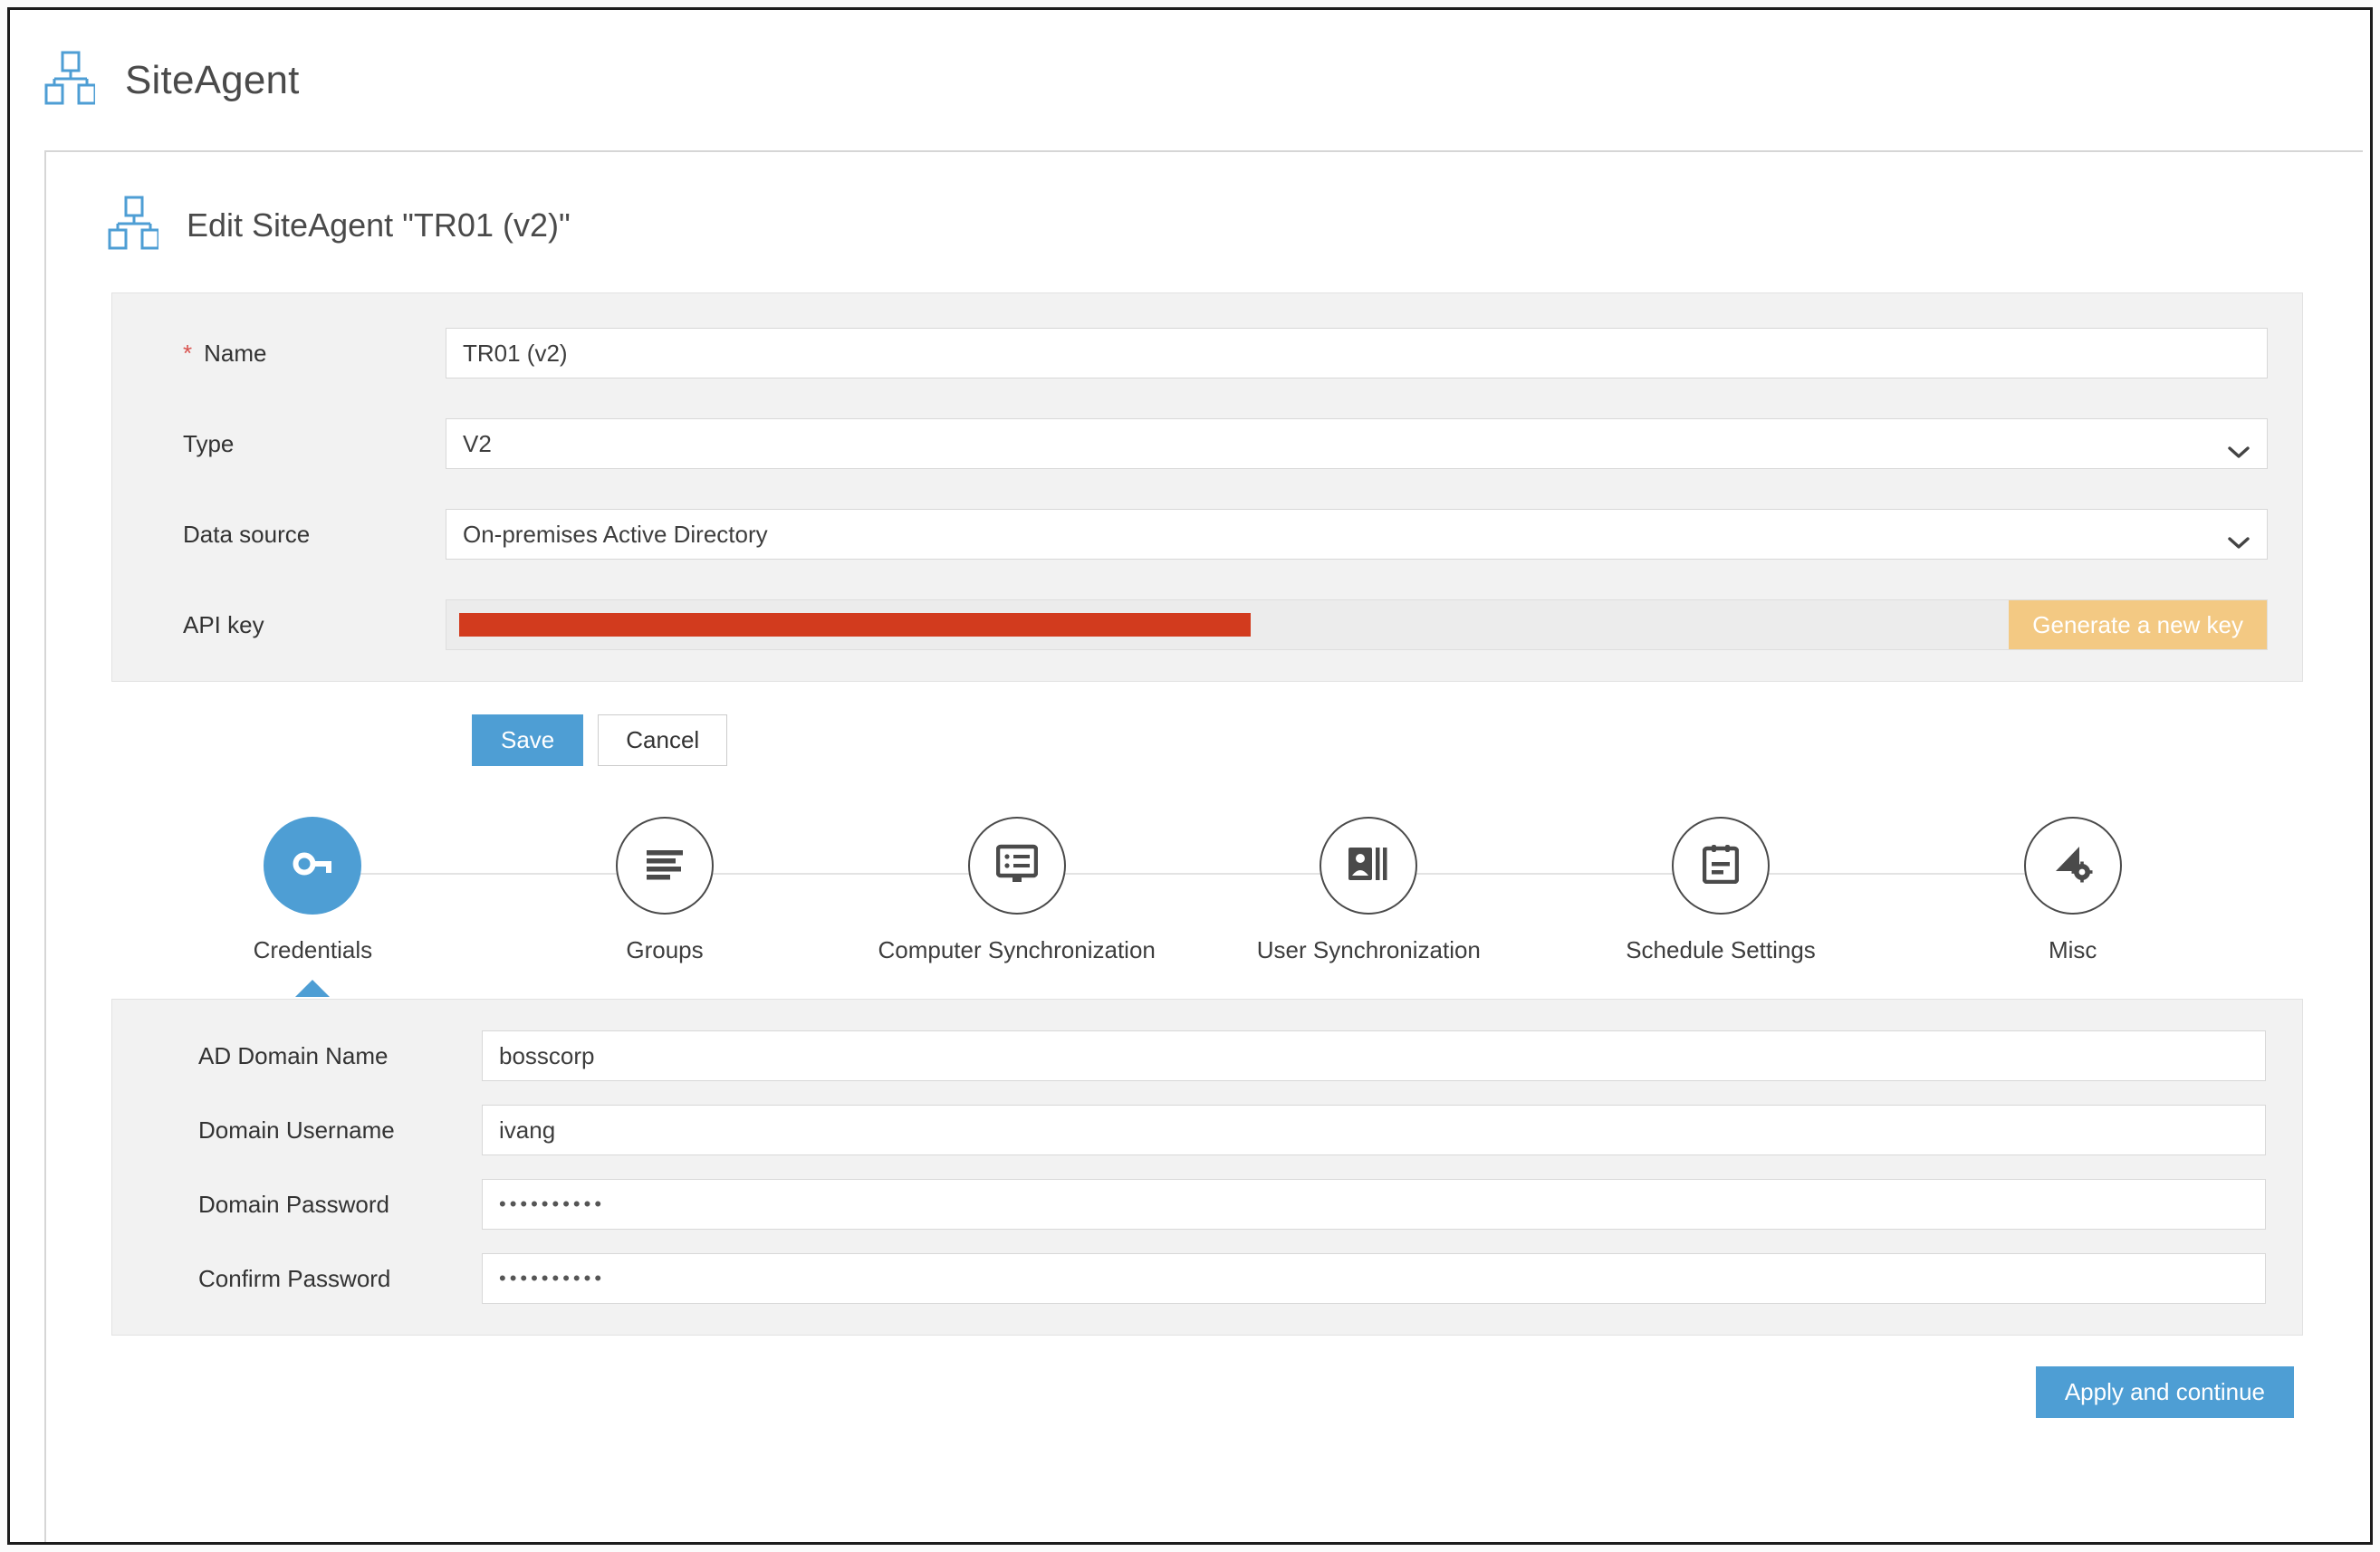 This screenshot has height=1552, width=2380. Describe the element at coordinates (1374, 1055) in the screenshot. I see `ad-domain-name-input: bosscorp` at that location.